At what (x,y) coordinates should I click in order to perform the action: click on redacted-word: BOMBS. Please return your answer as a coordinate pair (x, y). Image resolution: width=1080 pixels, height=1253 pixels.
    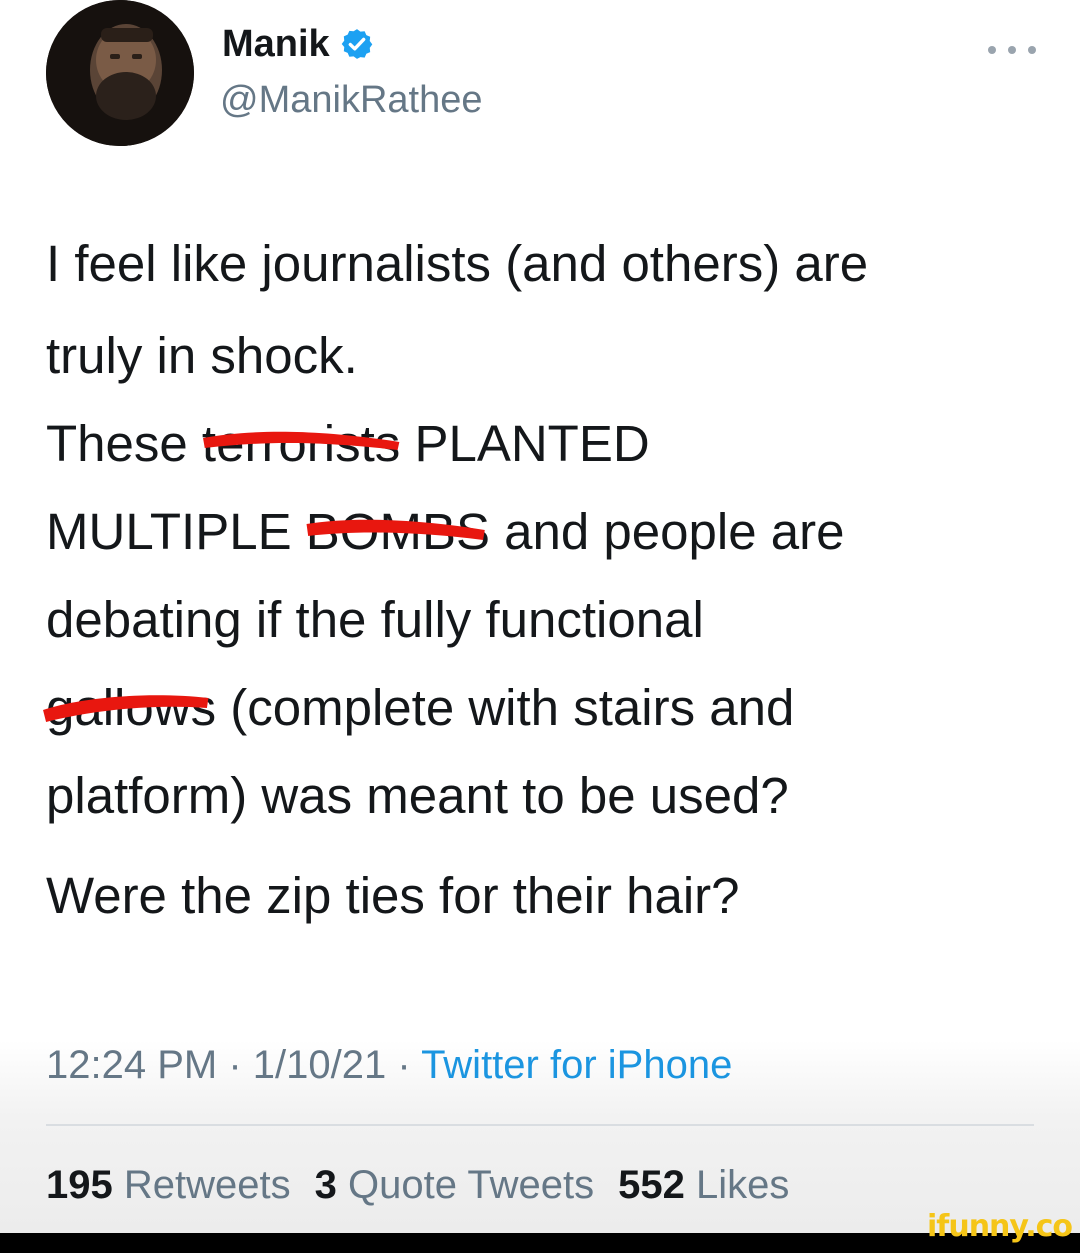
    Looking at the image, I should click on (398, 532).